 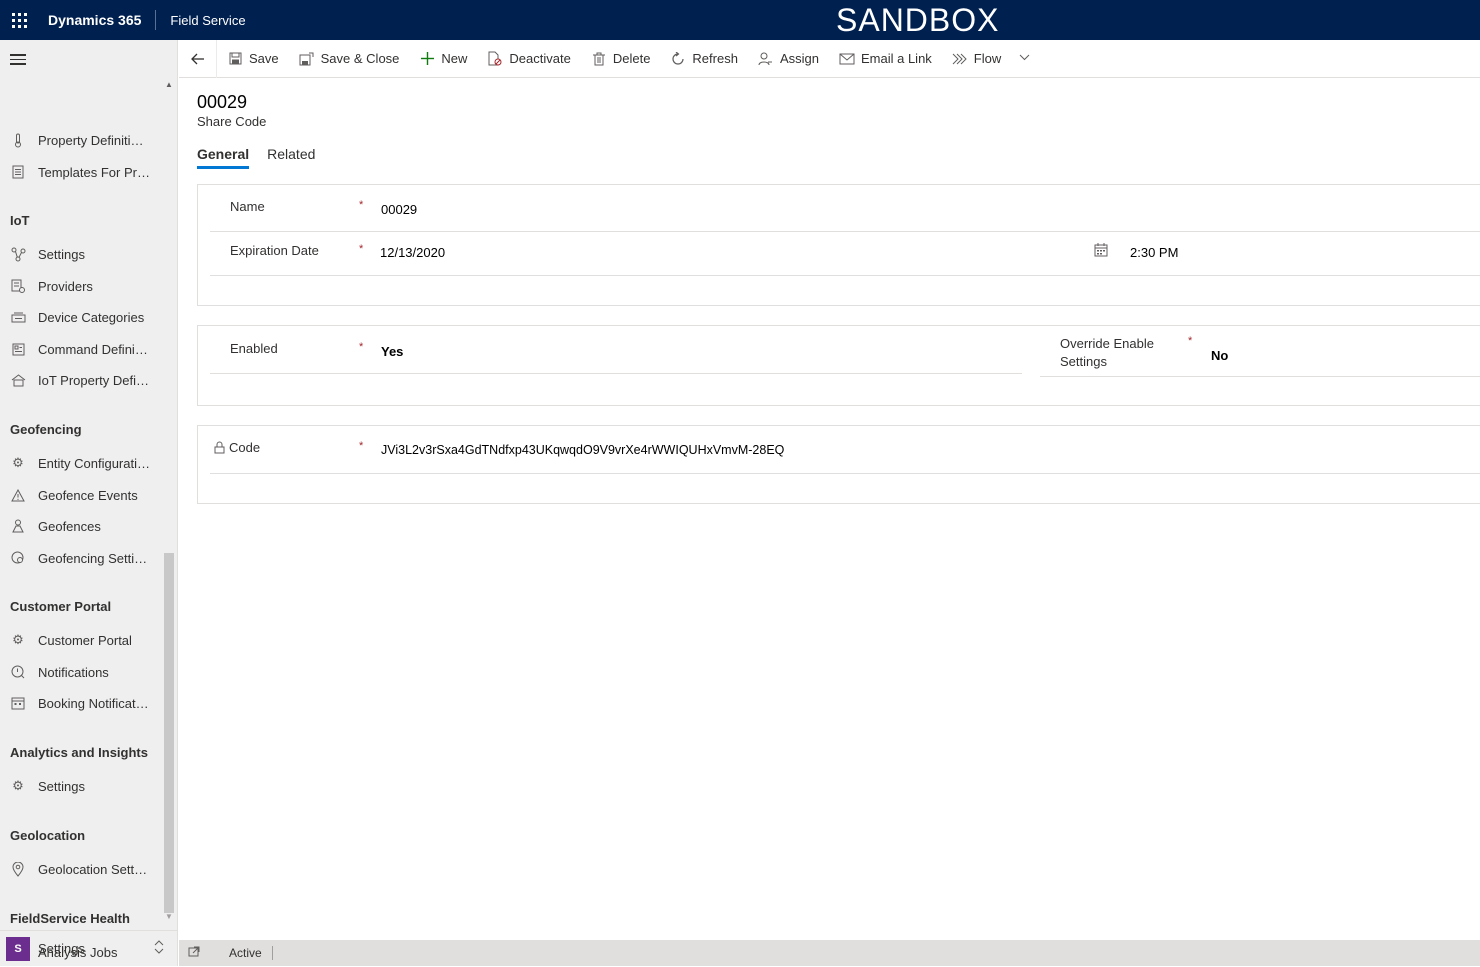 What do you see at coordinates (198, 58) in the screenshot?
I see `back-button` at bounding box center [198, 58].